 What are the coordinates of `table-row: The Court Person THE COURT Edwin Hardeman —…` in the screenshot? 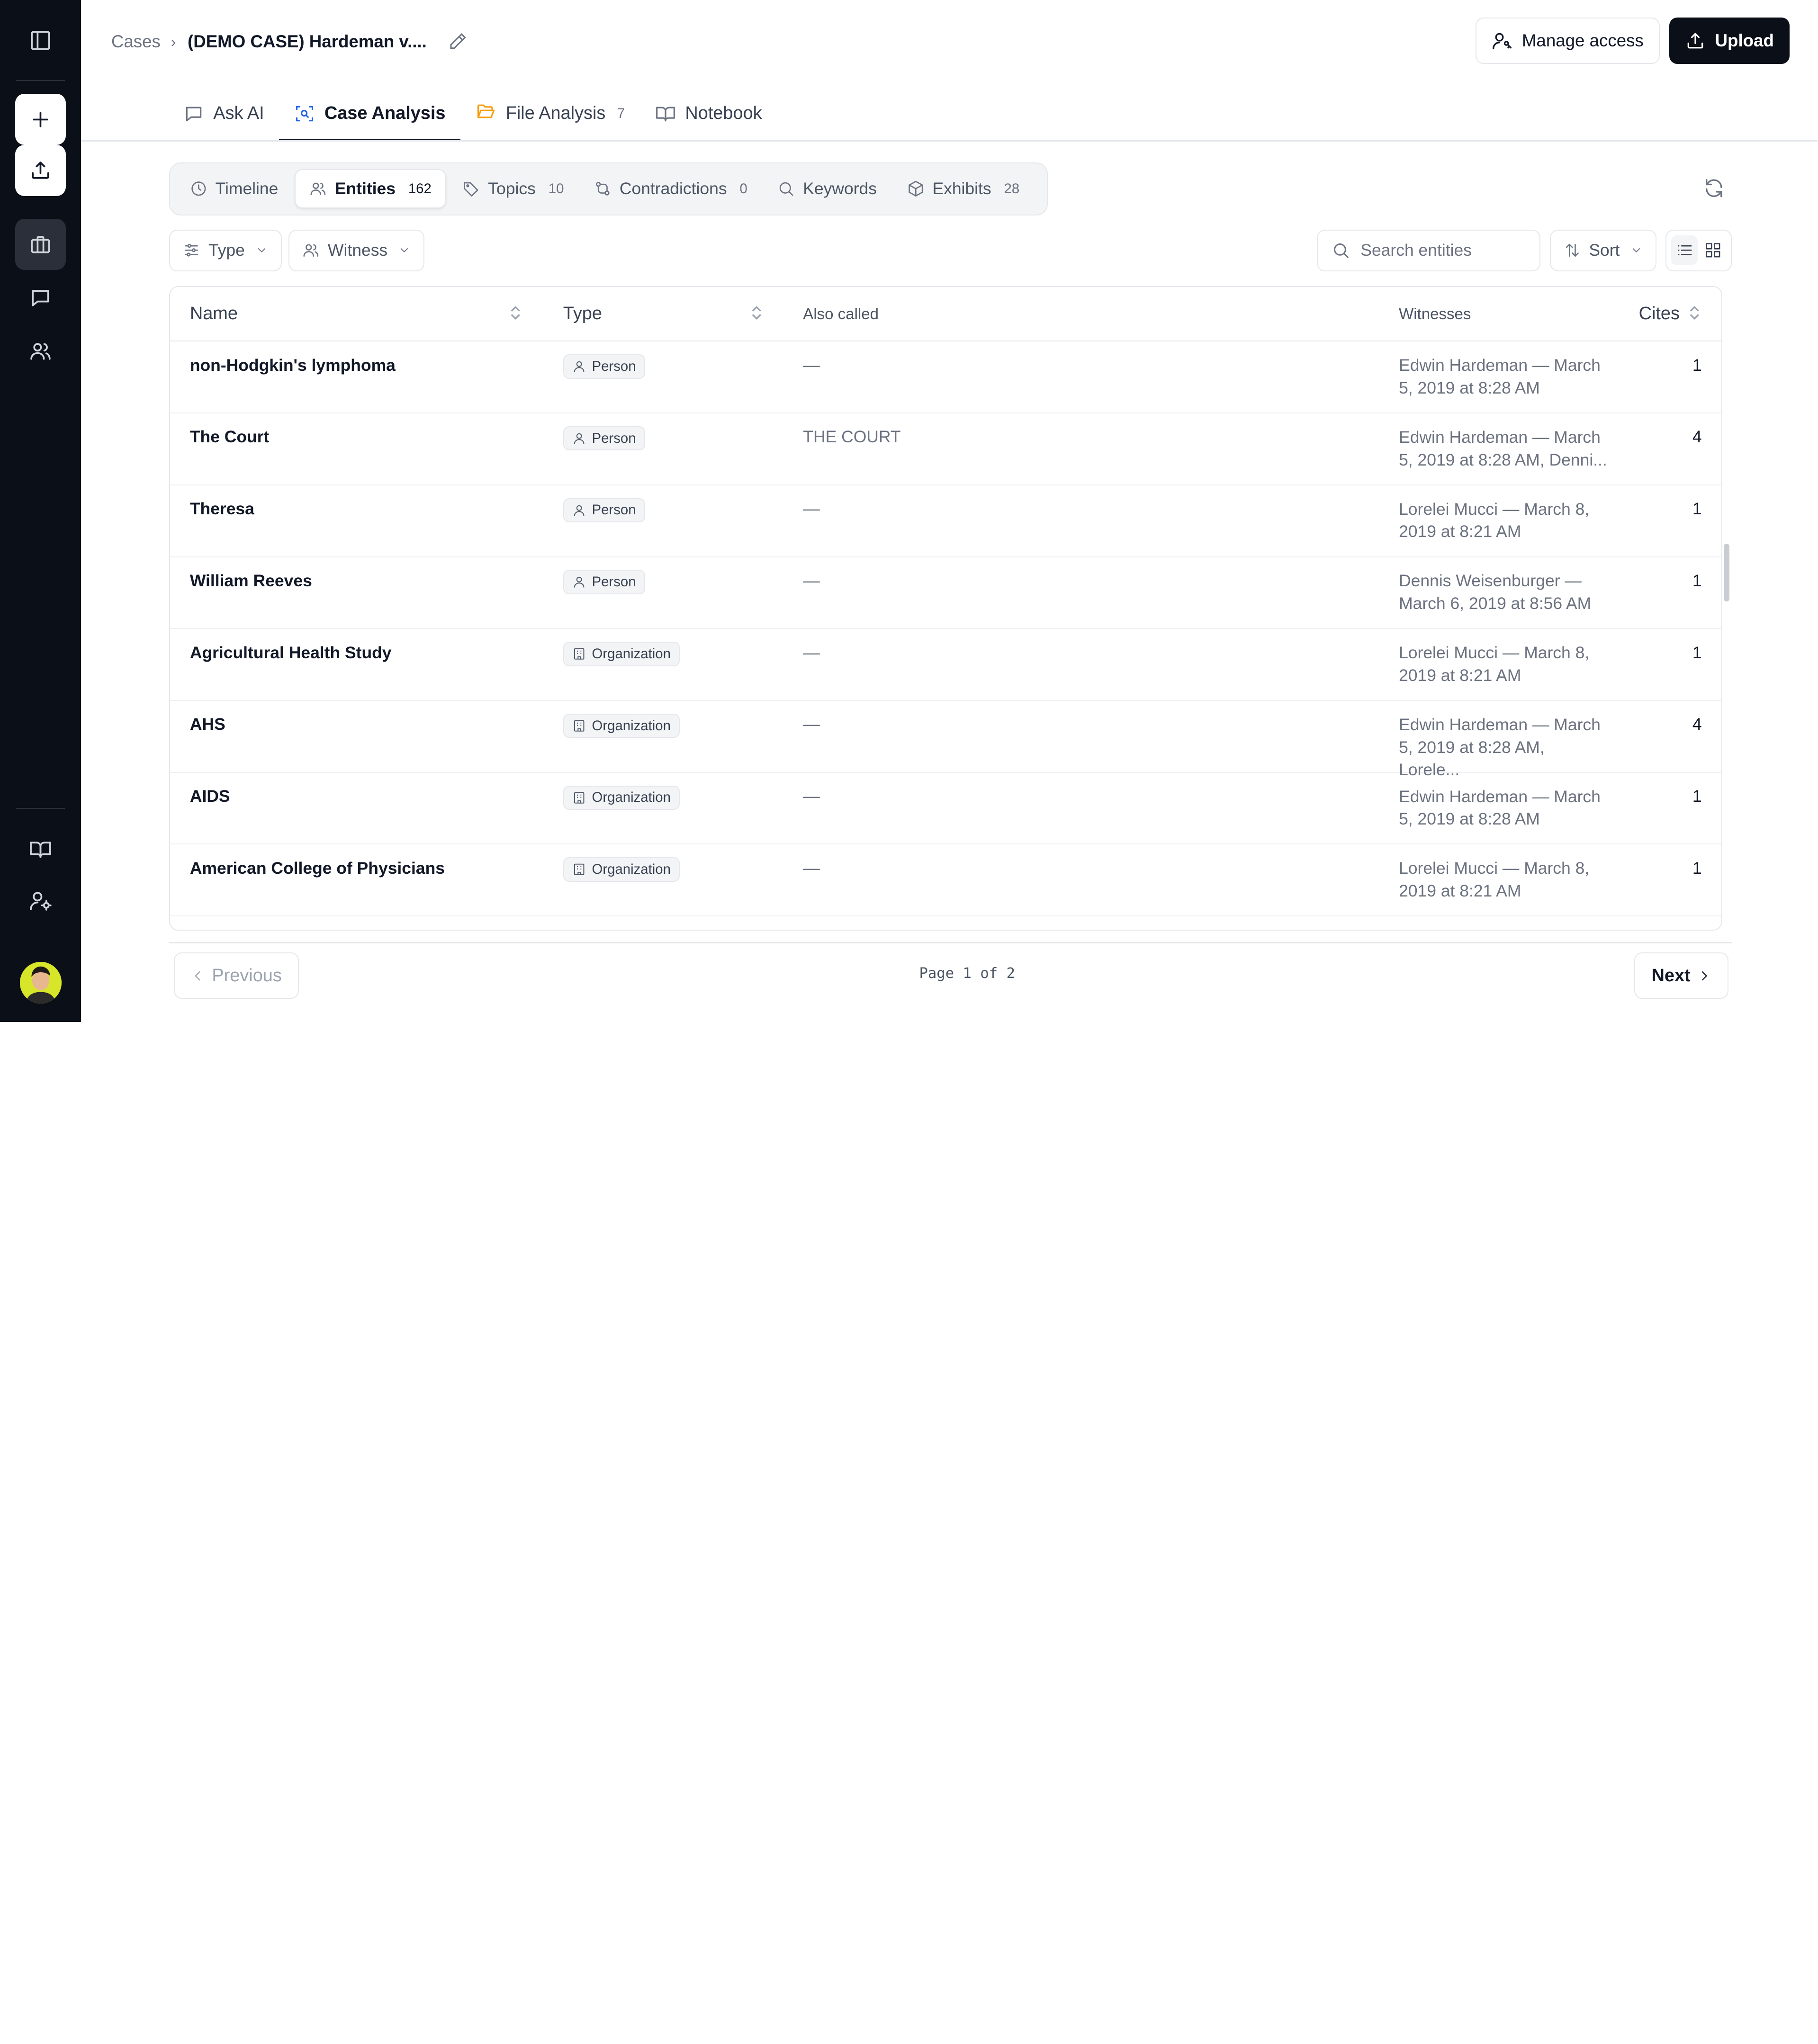 It's located at (946, 449).